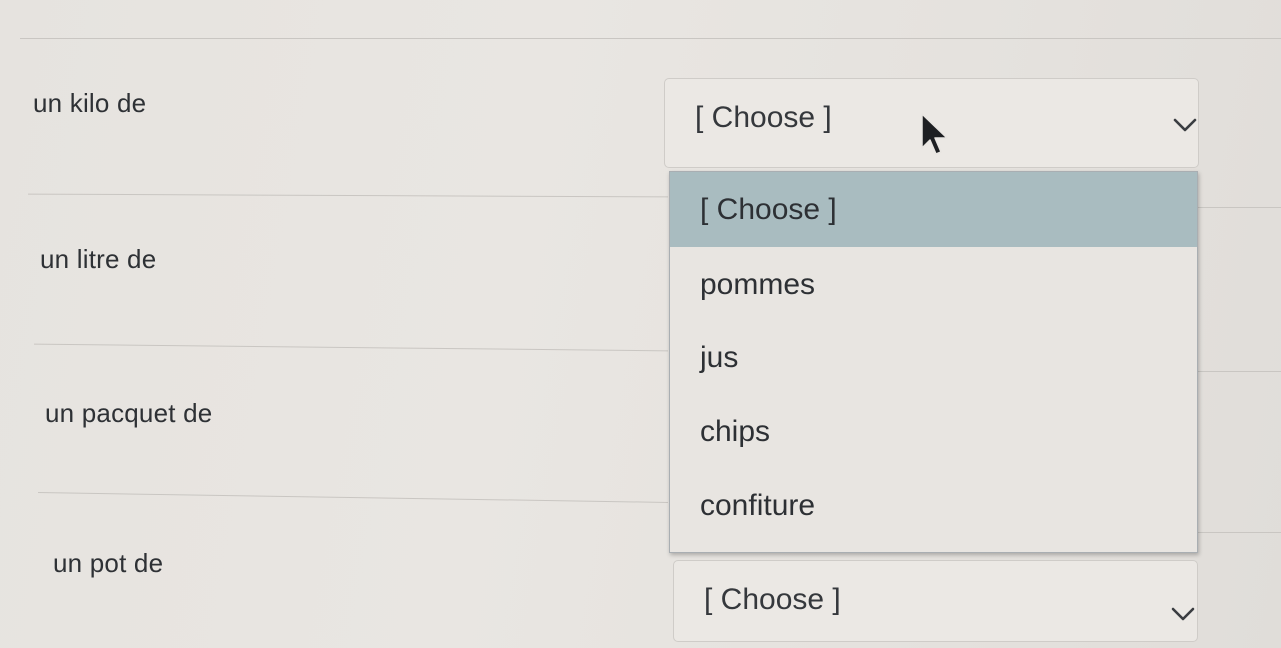 This screenshot has height=648, width=1281. Describe the element at coordinates (98, 259) in the screenshot. I see `row-label-litre: un litre de` at that location.